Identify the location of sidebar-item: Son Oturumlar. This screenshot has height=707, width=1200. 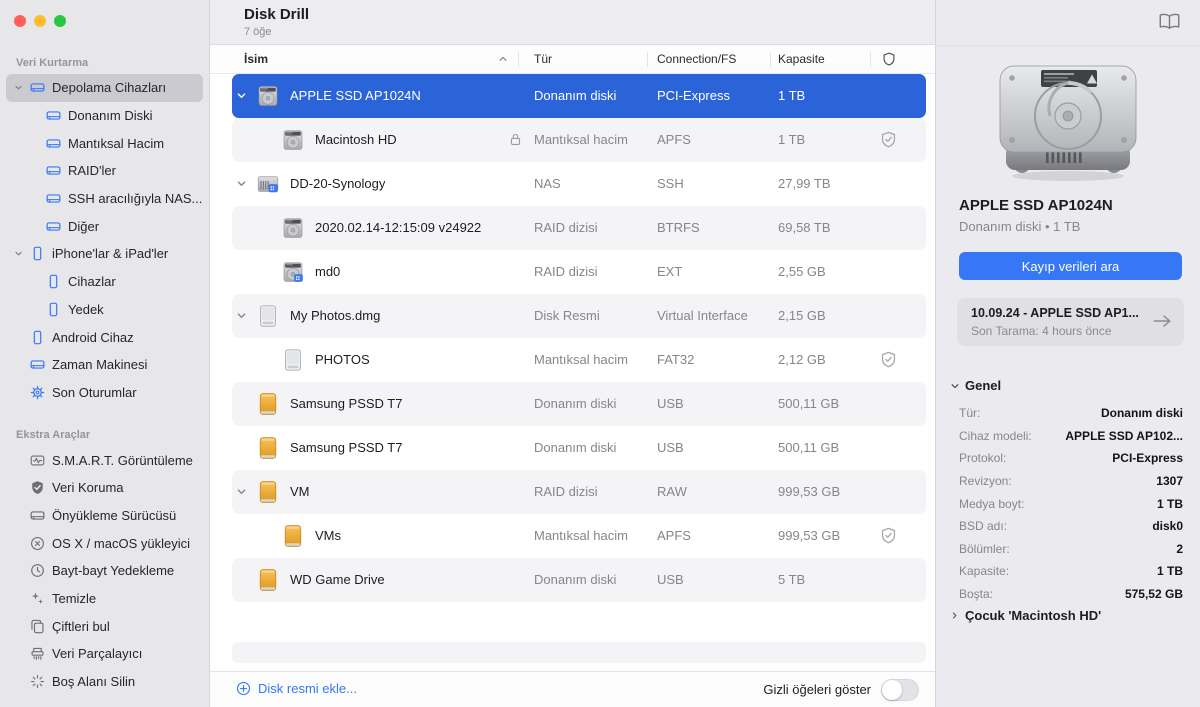
(104, 393).